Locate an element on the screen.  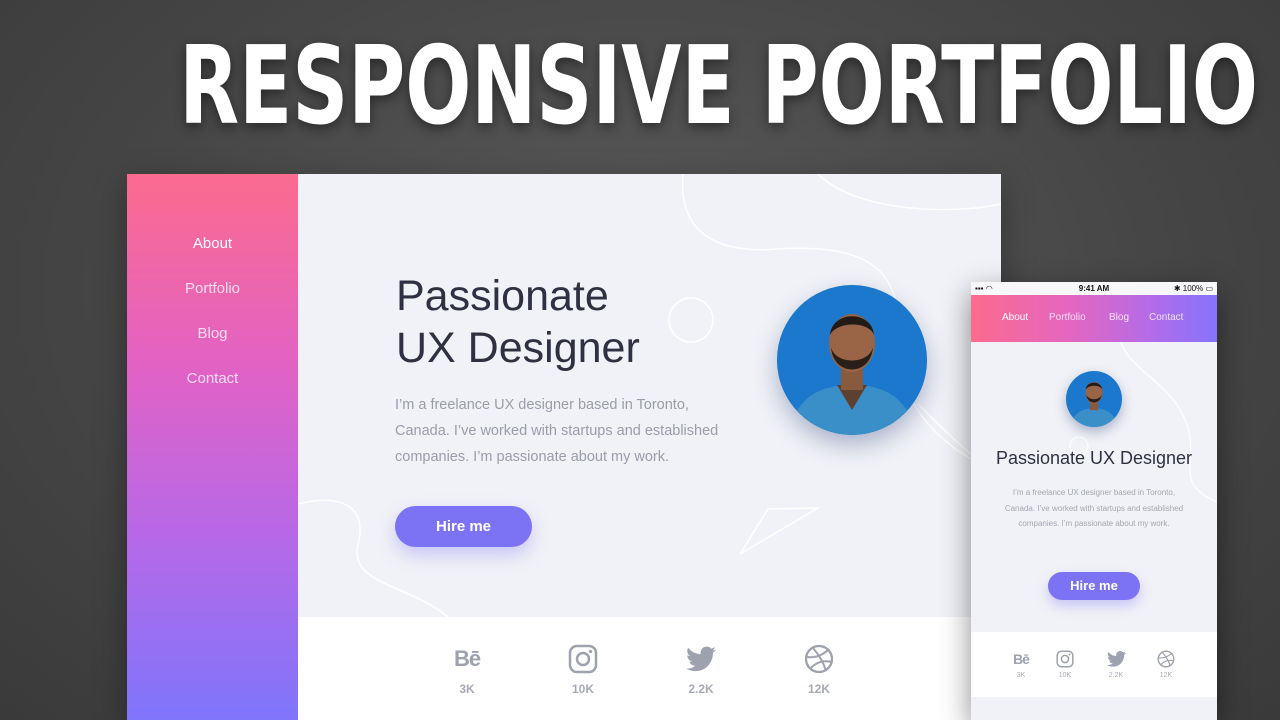
hero-title-line1: Passionate is located at coordinates (502, 296).